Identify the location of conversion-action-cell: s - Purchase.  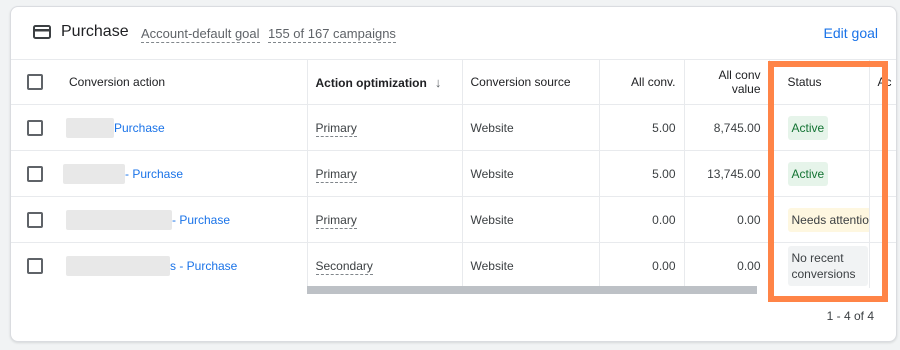
(184, 265).